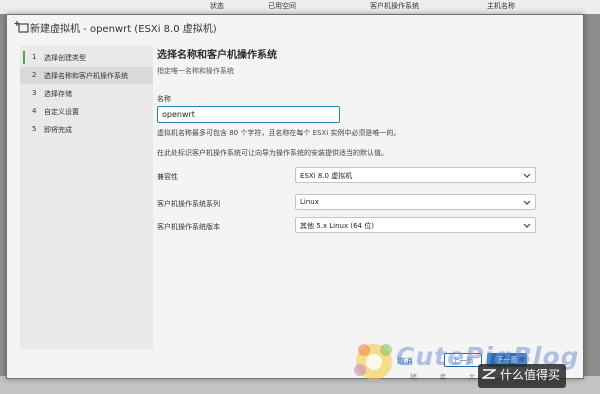 This screenshot has width=600, height=394. Describe the element at coordinates (34, 111) in the screenshot. I see `step-number: 4` at that location.